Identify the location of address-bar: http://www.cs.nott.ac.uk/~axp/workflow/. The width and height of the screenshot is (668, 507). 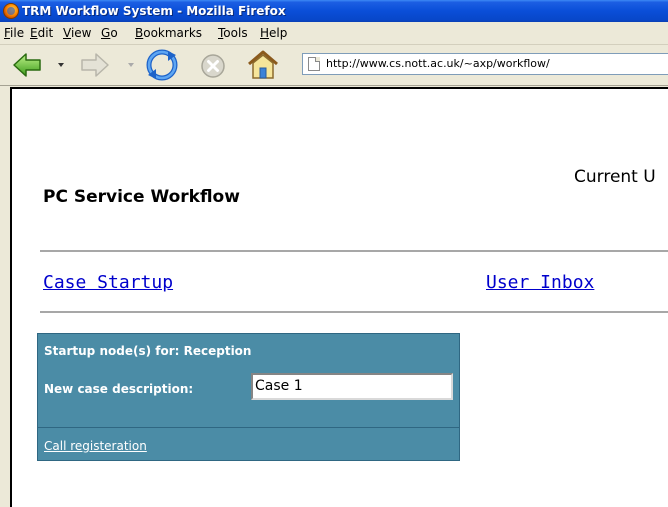
(485, 64).